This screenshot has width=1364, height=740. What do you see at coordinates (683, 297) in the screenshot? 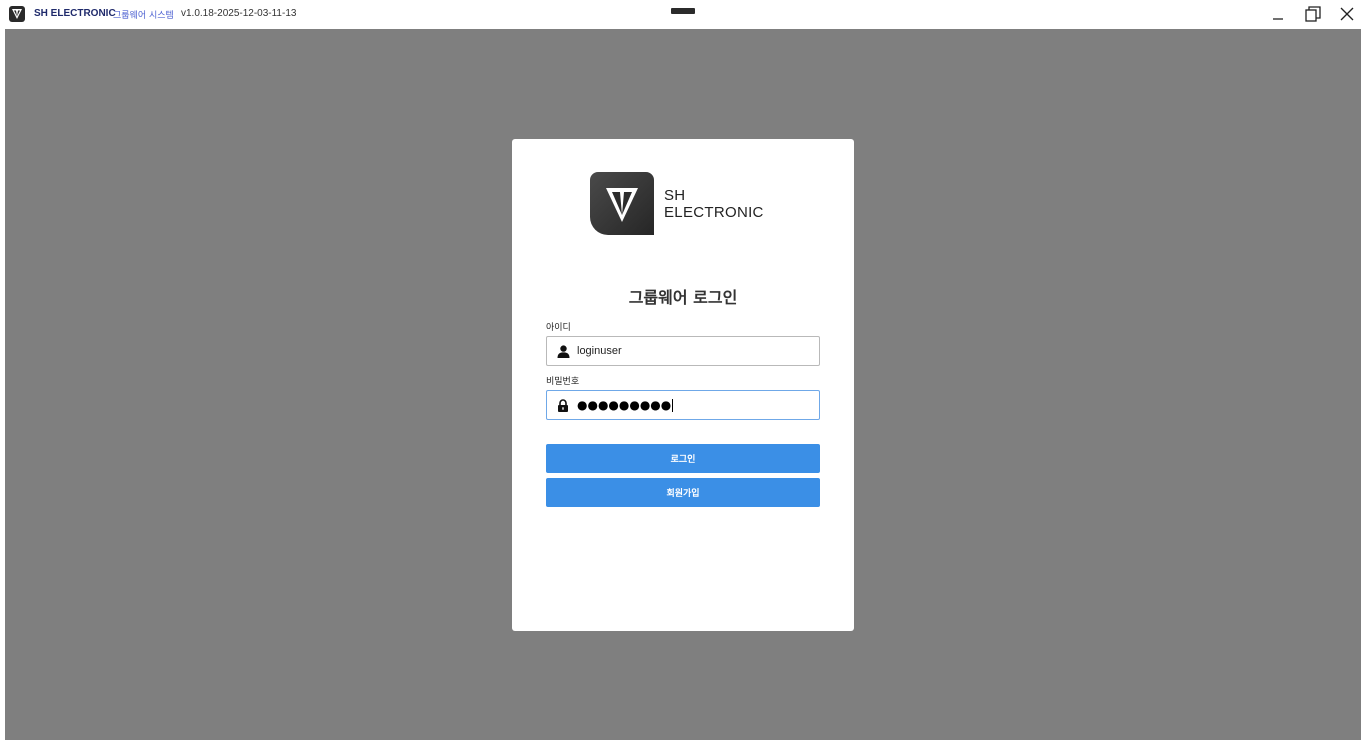
I see `login-title: 그룹웨어 로그인` at bounding box center [683, 297].